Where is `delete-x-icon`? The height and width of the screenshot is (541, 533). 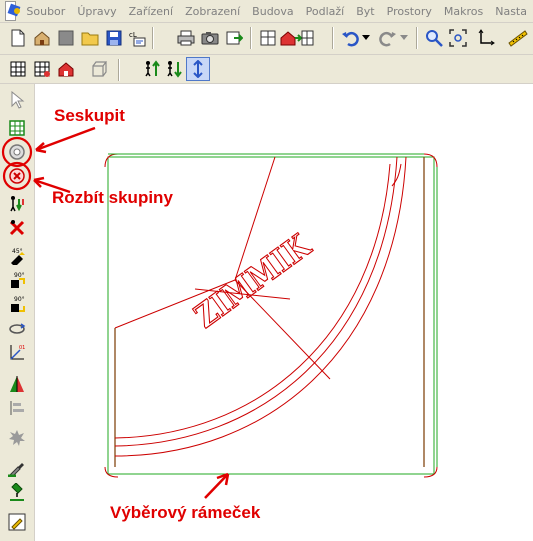 delete-x-icon is located at coordinates (17, 228).